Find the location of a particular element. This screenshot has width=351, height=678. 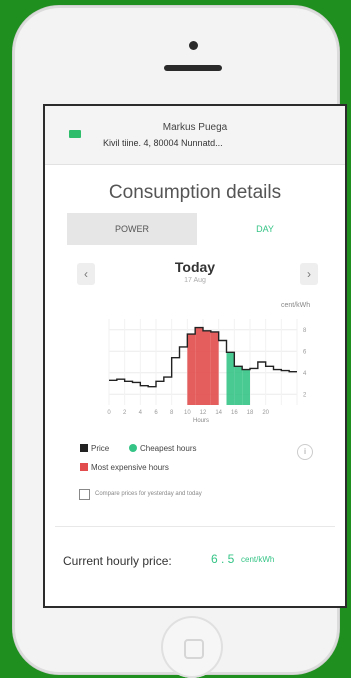

account-name: Markus Puega is located at coordinates (195, 127).